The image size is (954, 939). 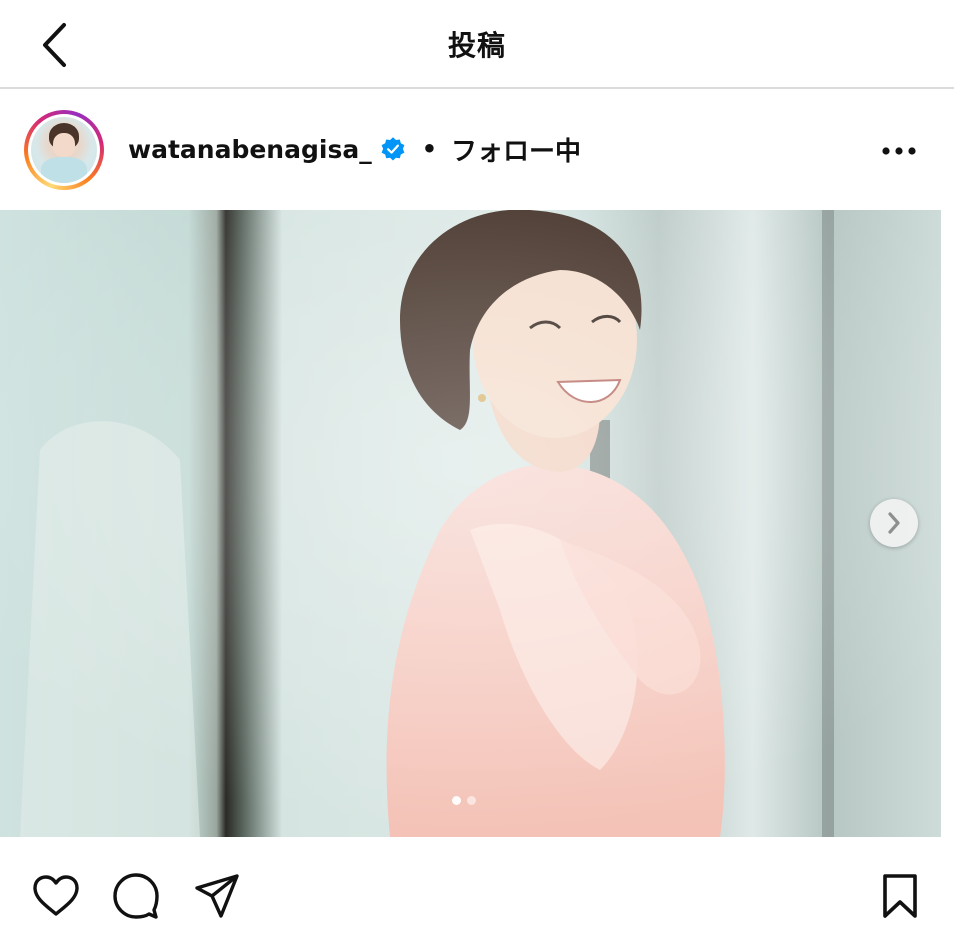 I want to click on bookmark-icon, so click(x=900, y=896).